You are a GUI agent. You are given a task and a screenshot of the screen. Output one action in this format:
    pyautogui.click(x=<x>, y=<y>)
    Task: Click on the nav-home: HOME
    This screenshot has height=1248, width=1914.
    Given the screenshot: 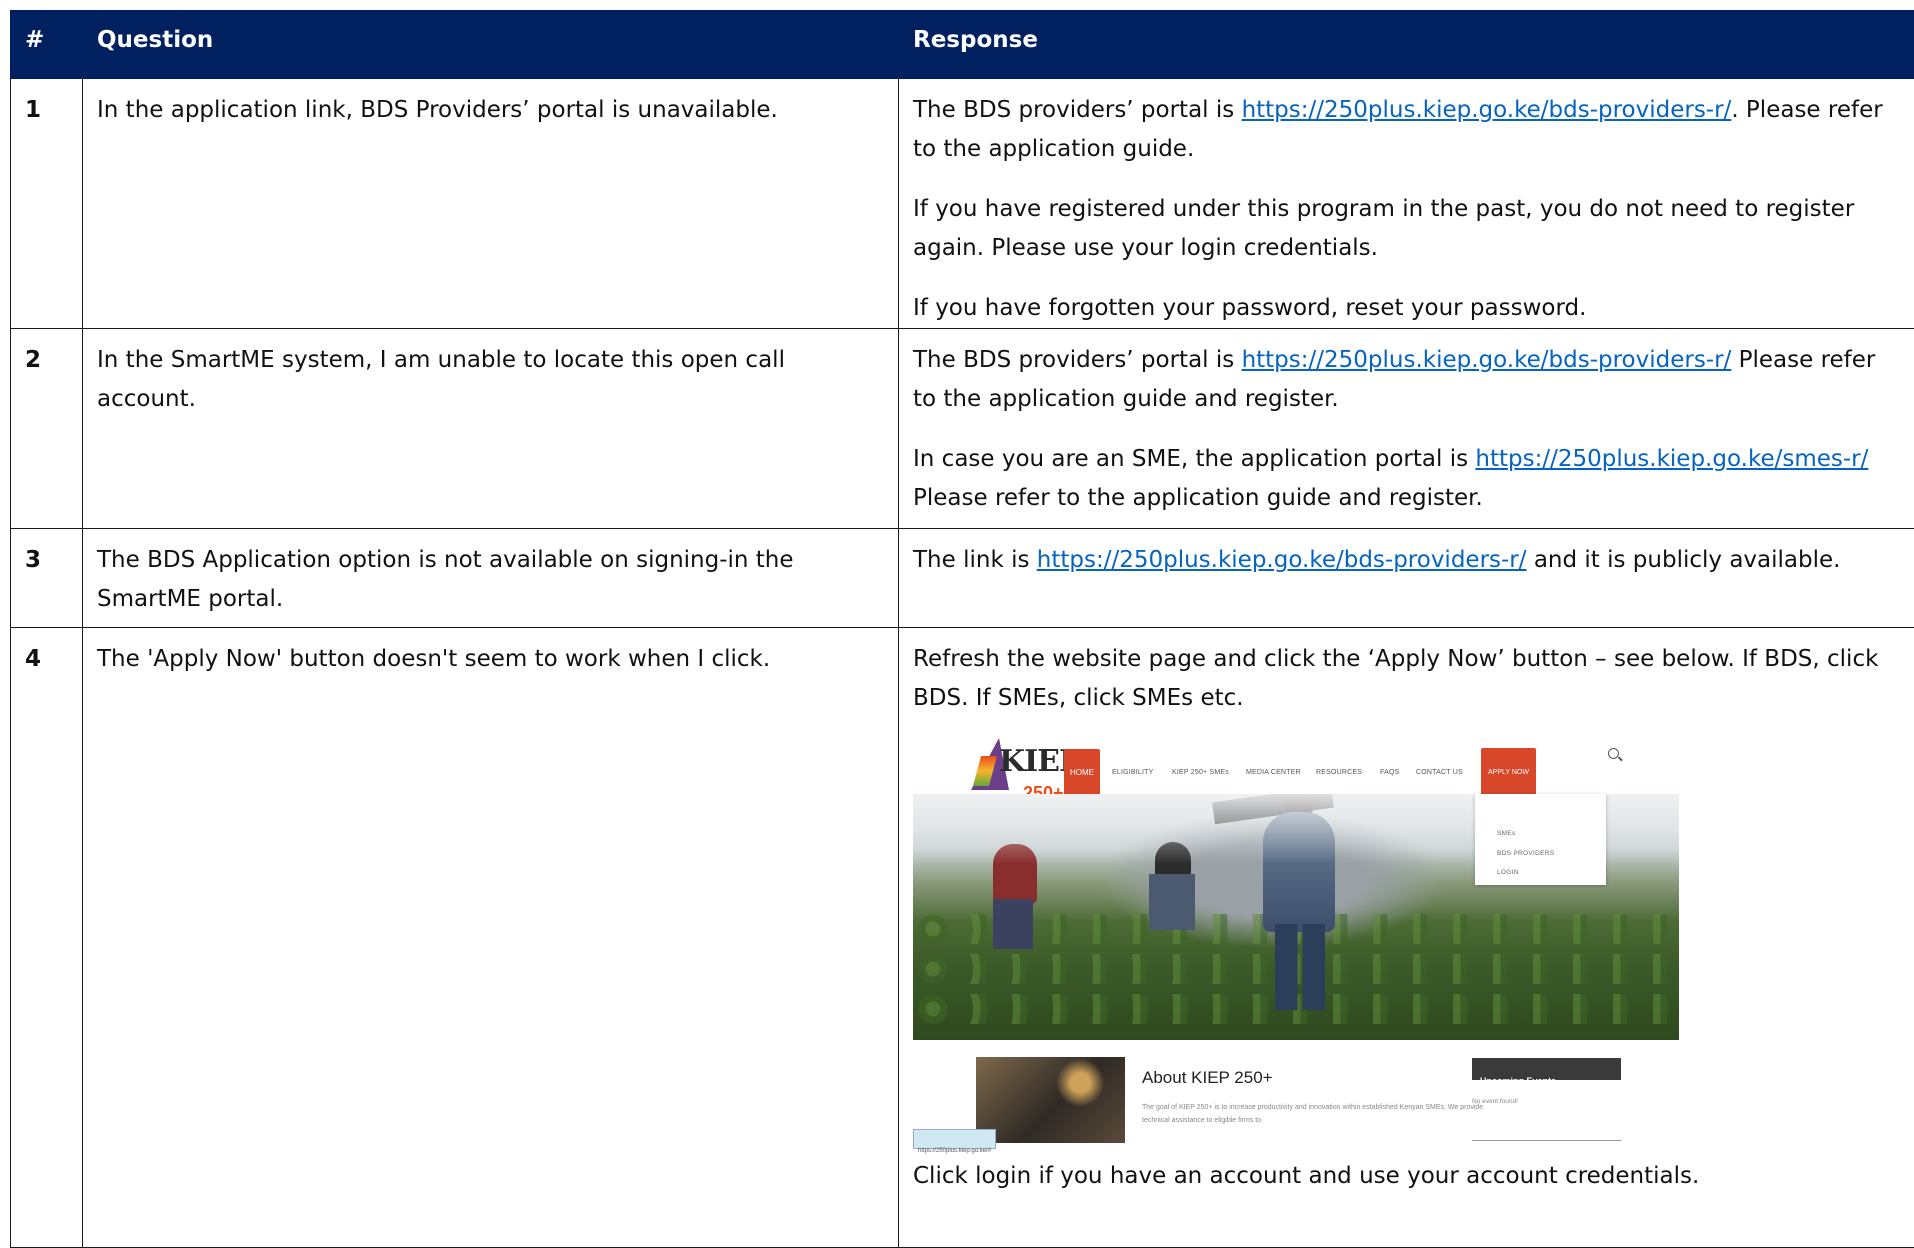 What is the action you would take?
    pyautogui.click(x=1082, y=772)
    